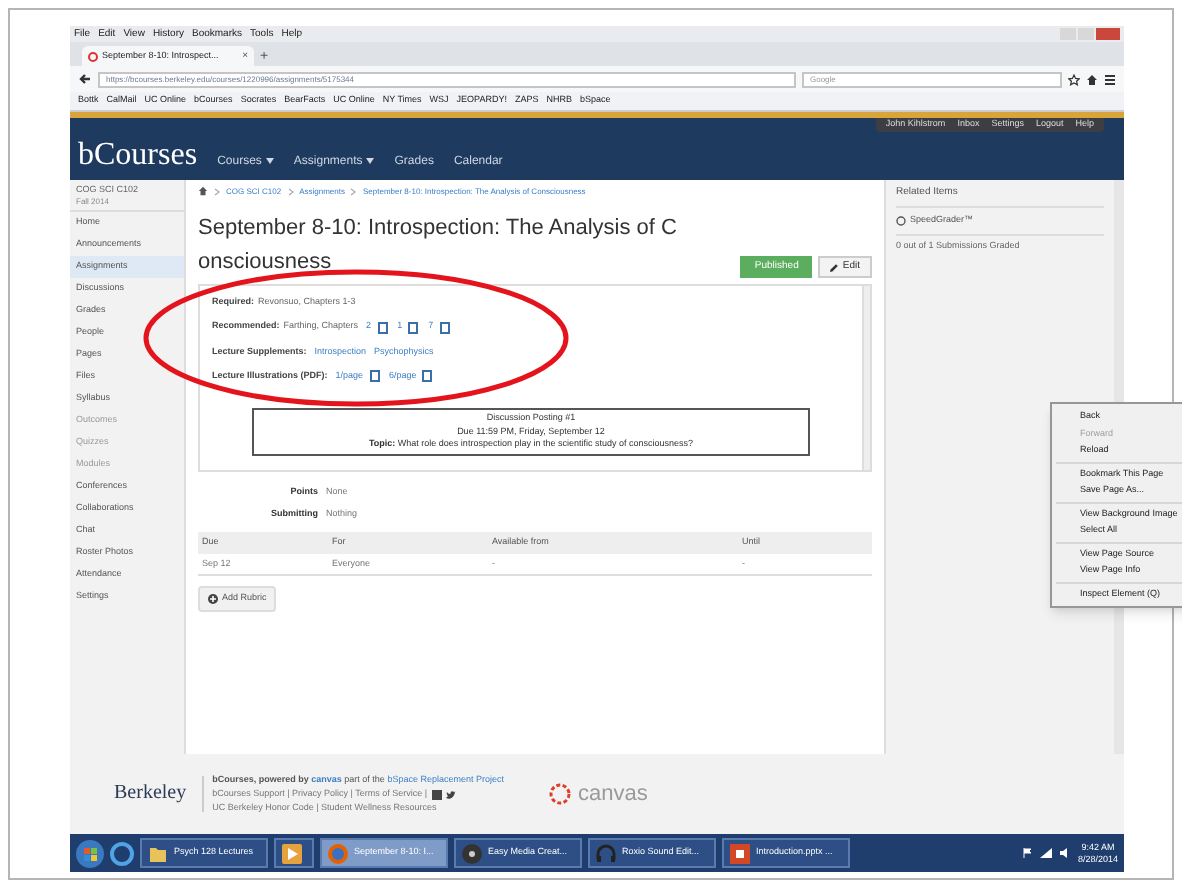 This screenshot has width=1182, height=888. What do you see at coordinates (266, 263) in the screenshot?
I see `assignment-title: onsciousness` at bounding box center [266, 263].